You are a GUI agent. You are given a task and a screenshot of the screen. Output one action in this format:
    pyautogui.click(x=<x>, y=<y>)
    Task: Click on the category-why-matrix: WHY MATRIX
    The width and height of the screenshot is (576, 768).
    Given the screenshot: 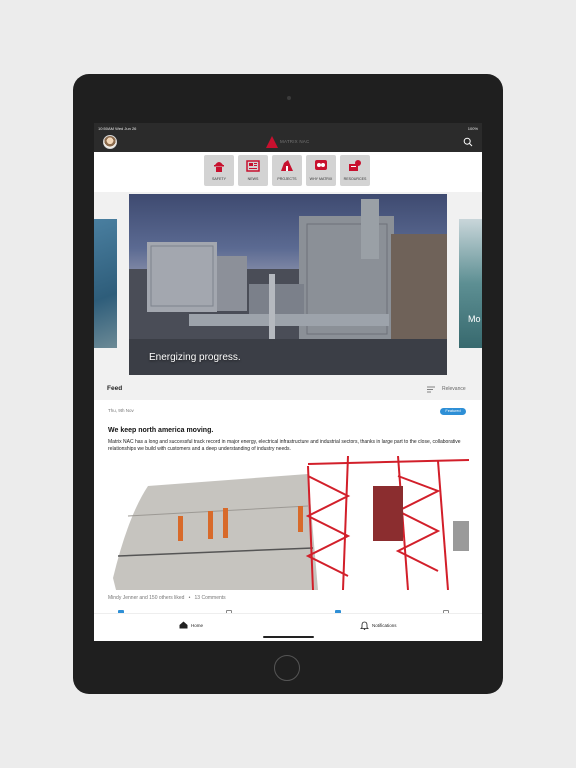 What is the action you would take?
    pyautogui.click(x=321, y=170)
    